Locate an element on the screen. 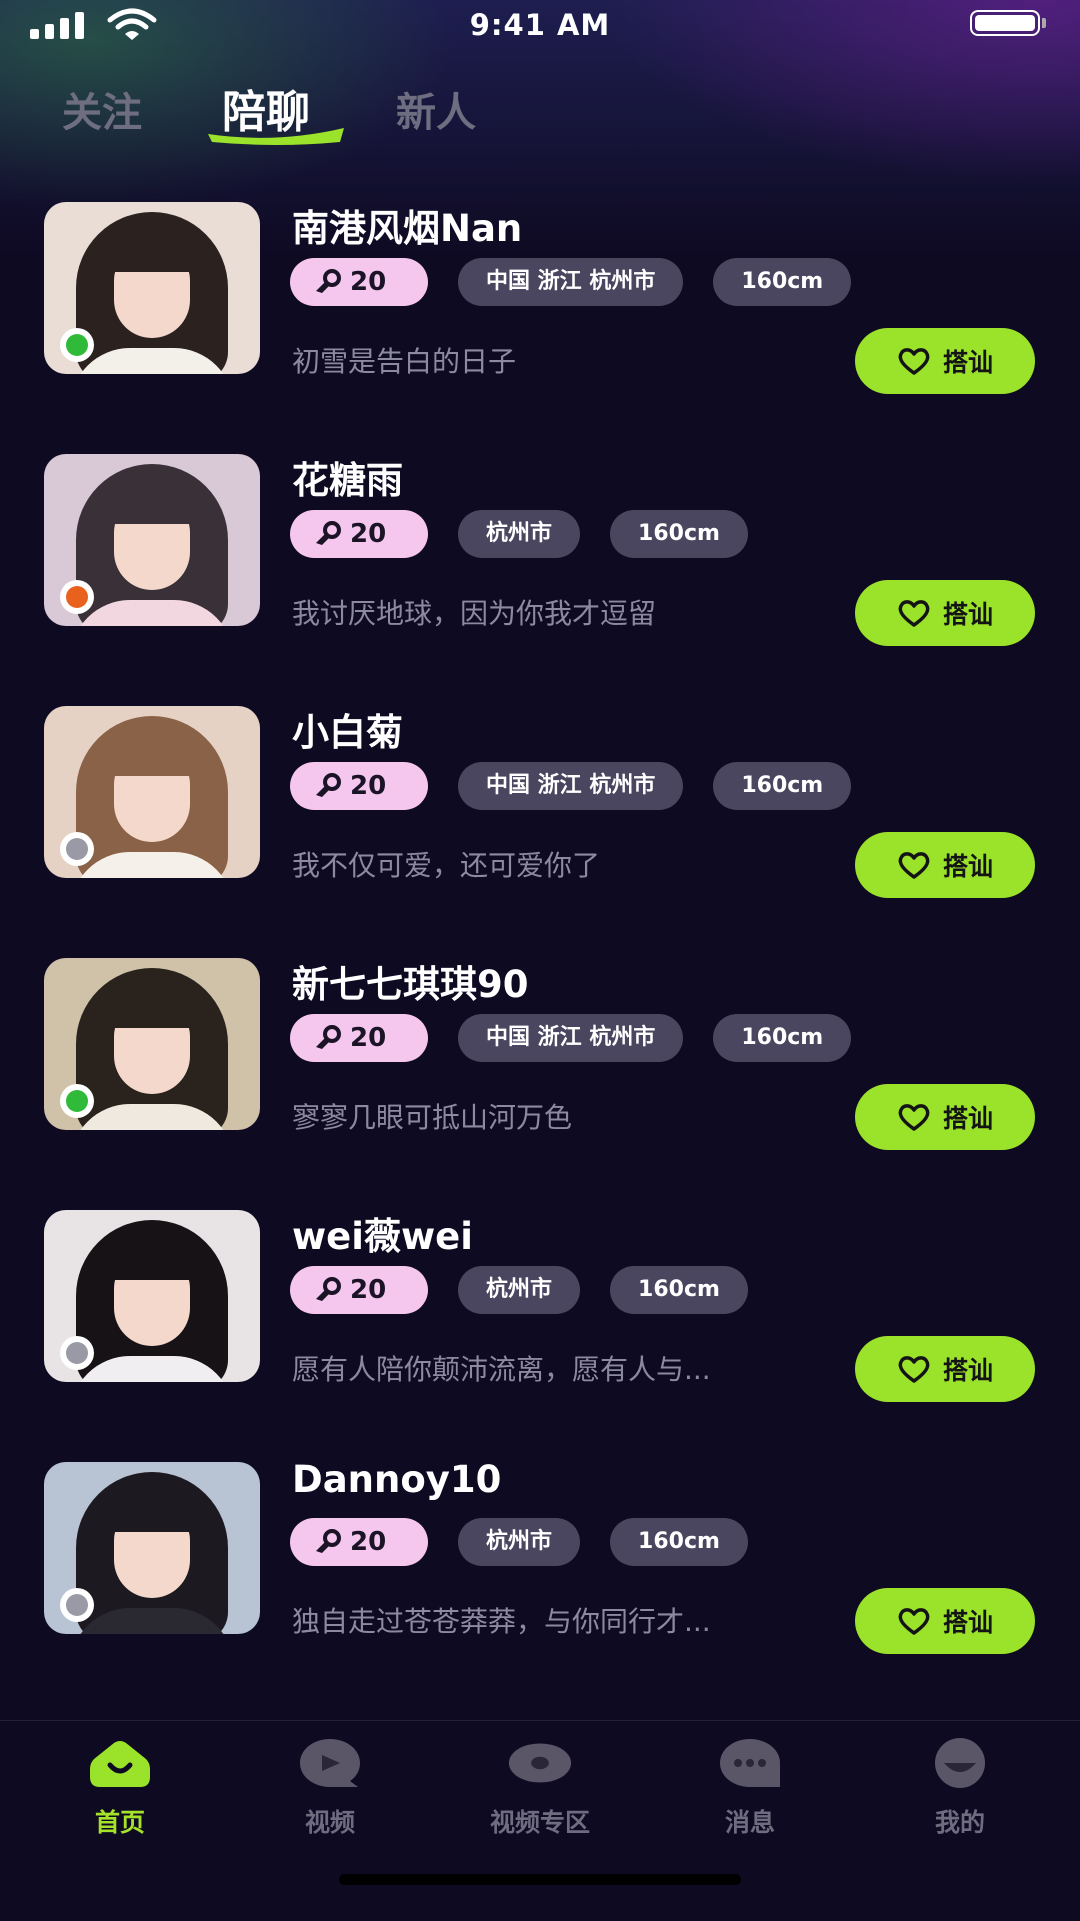 The height and width of the screenshot is (1921, 1080). video-icon is located at coordinates (330, 1763).